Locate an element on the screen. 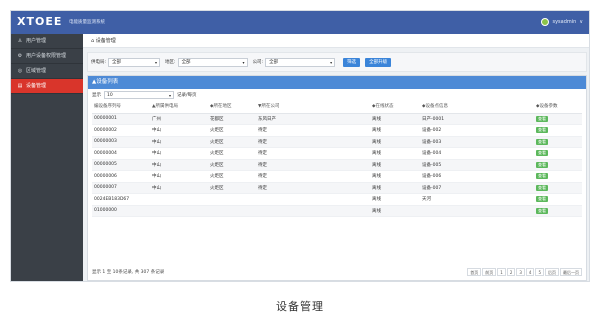 The width and height of the screenshot is (600, 330). page-link: 后页 is located at coordinates (552, 272).